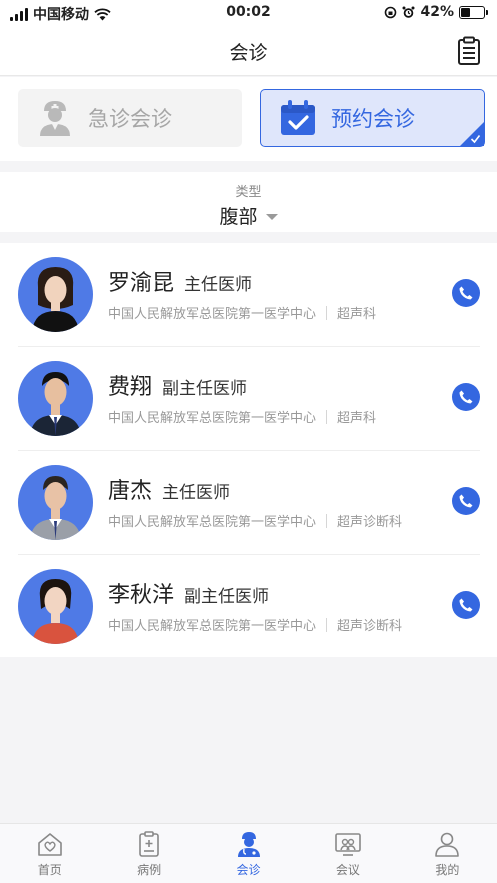  I want to click on status-right: 42%, so click(436, 12).